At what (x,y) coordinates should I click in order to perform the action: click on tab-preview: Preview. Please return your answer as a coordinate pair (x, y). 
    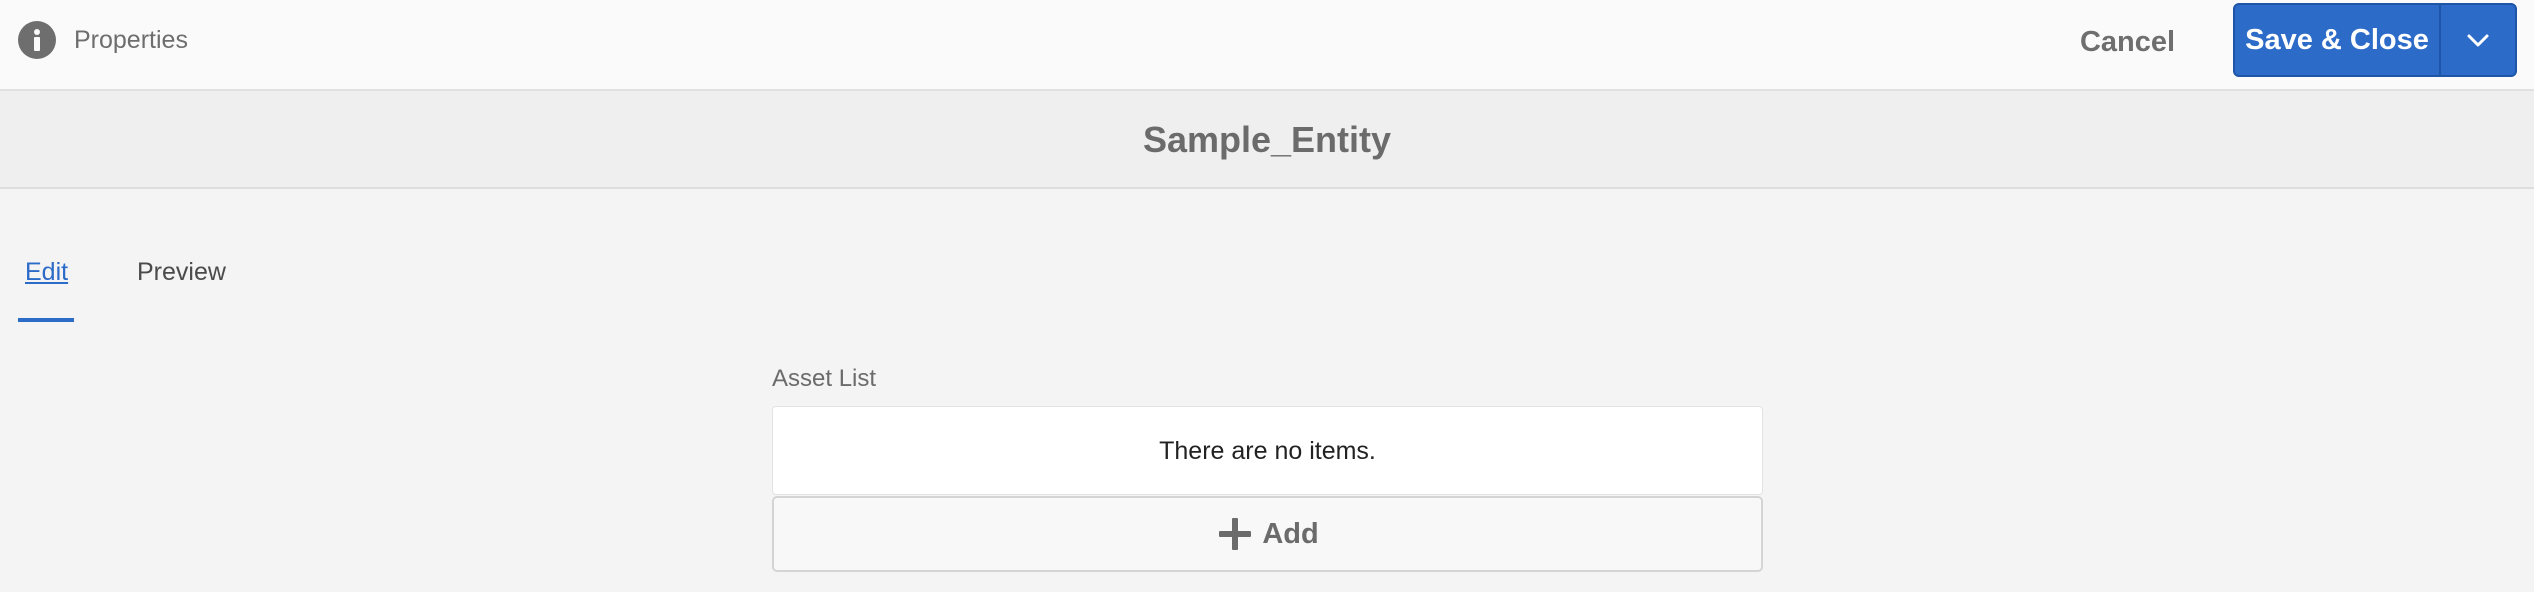
    Looking at the image, I should click on (181, 272).